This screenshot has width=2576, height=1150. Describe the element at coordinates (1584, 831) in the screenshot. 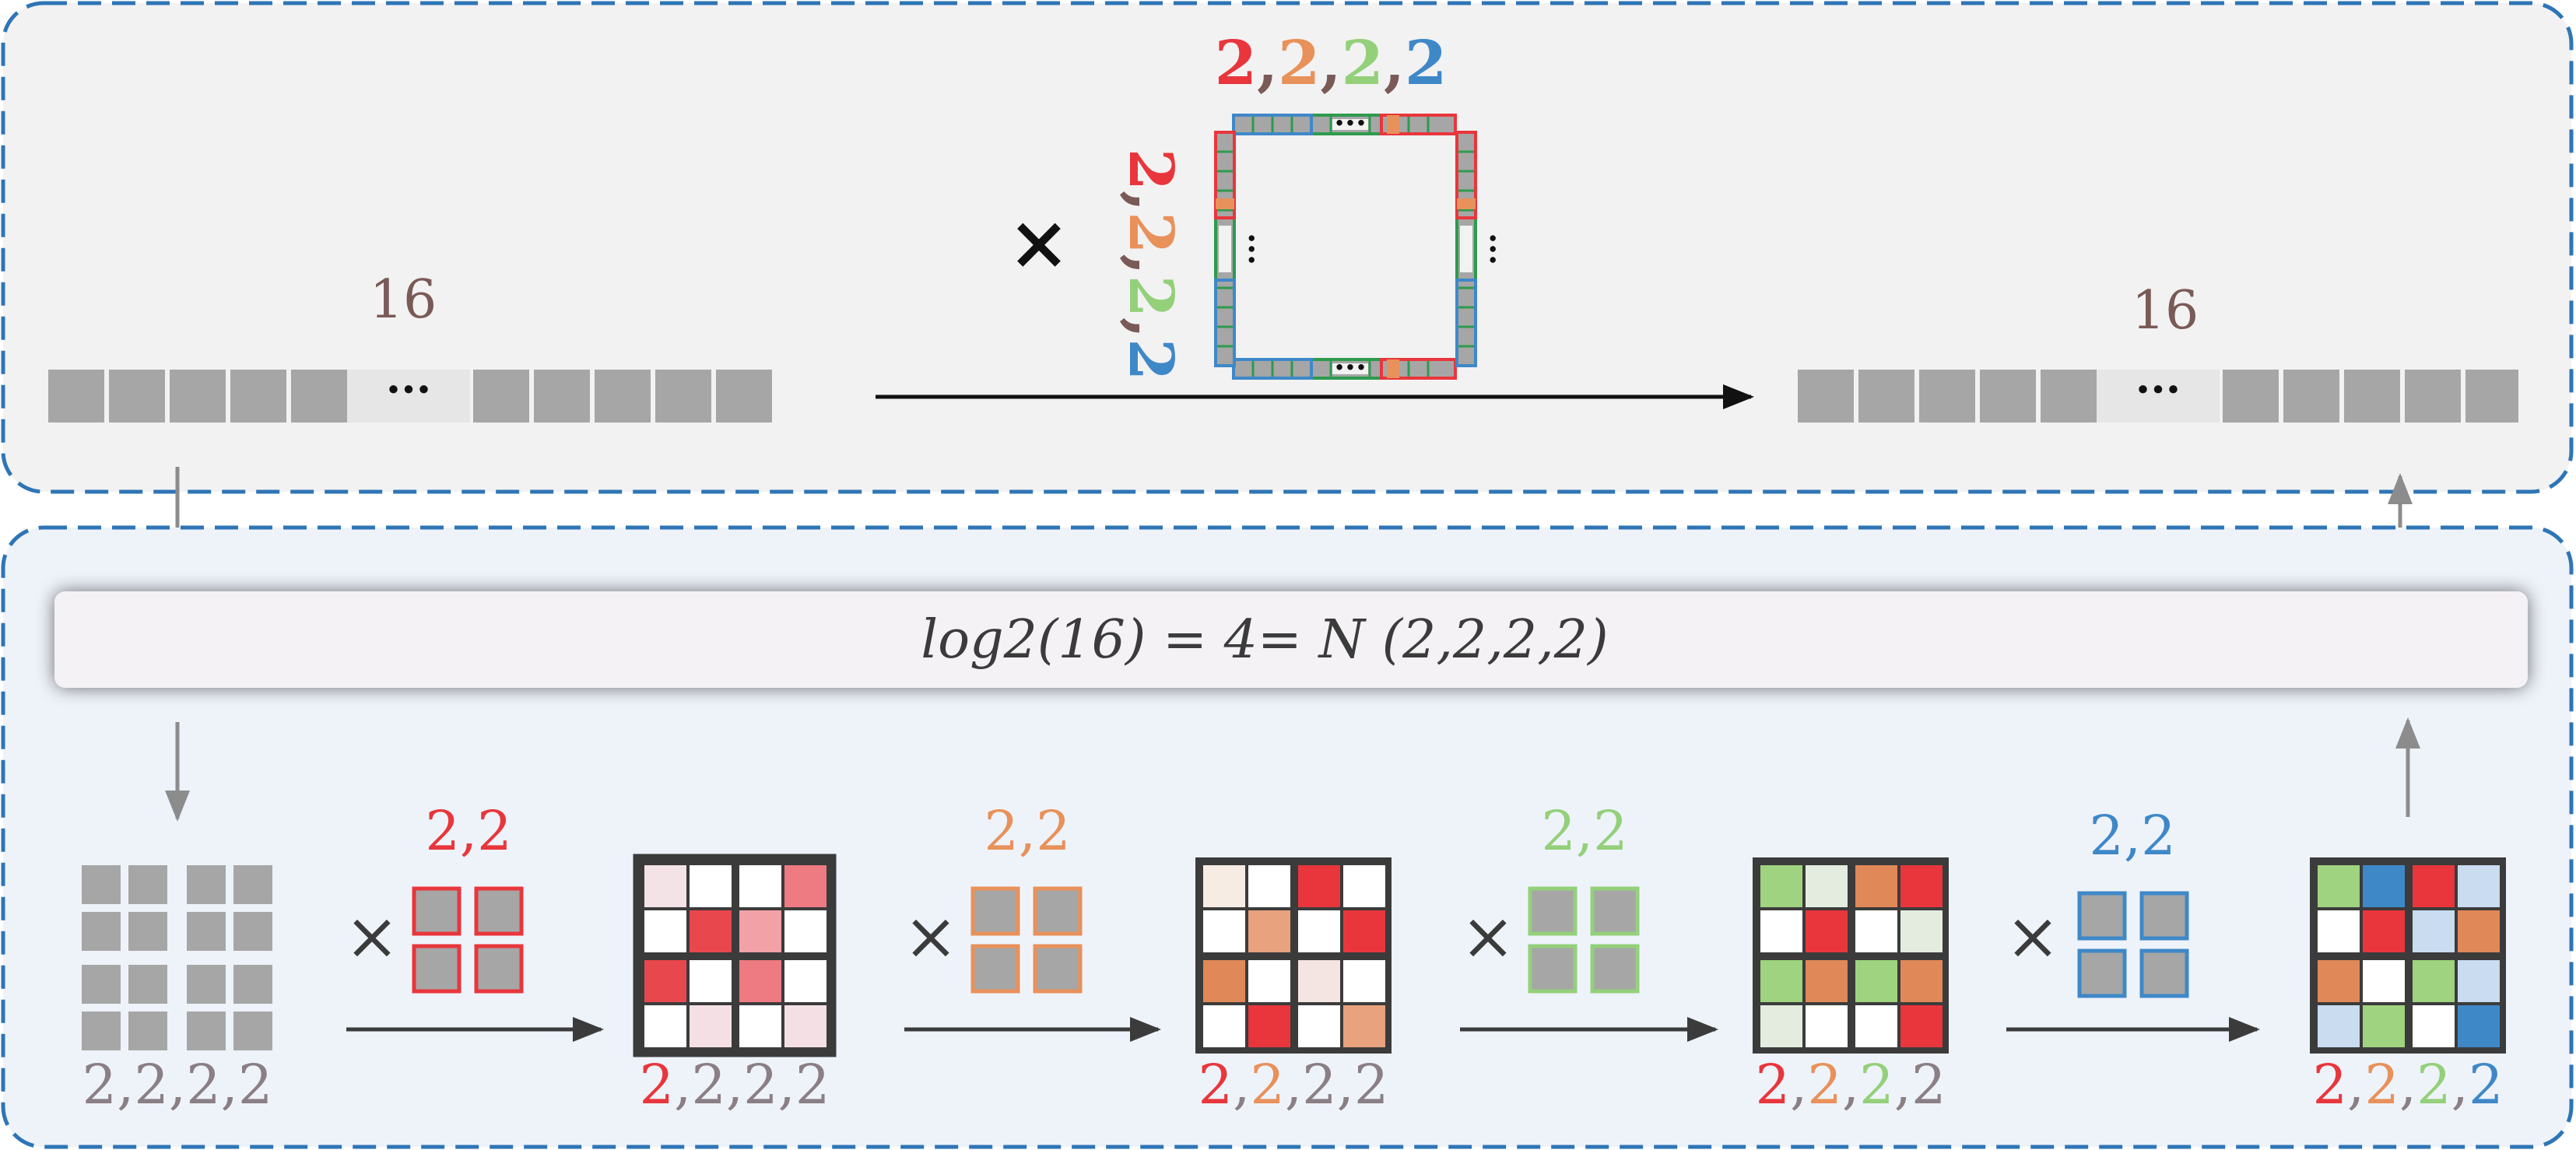

I see `factor-label-3: 2,2` at that location.